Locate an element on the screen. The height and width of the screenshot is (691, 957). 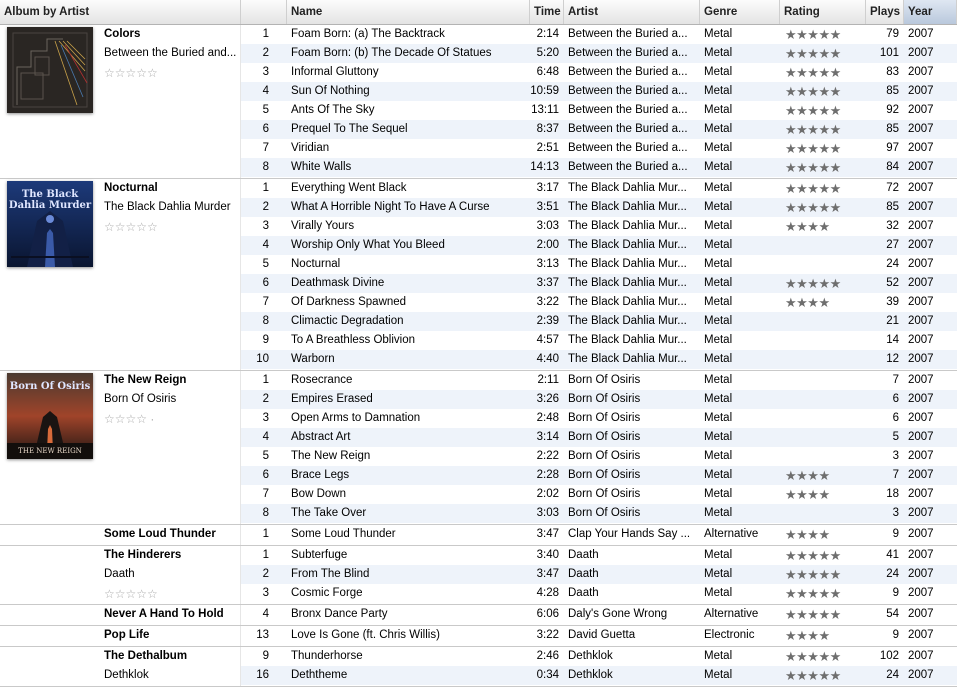
column-header-year: Year is located at coordinates (930, 12).